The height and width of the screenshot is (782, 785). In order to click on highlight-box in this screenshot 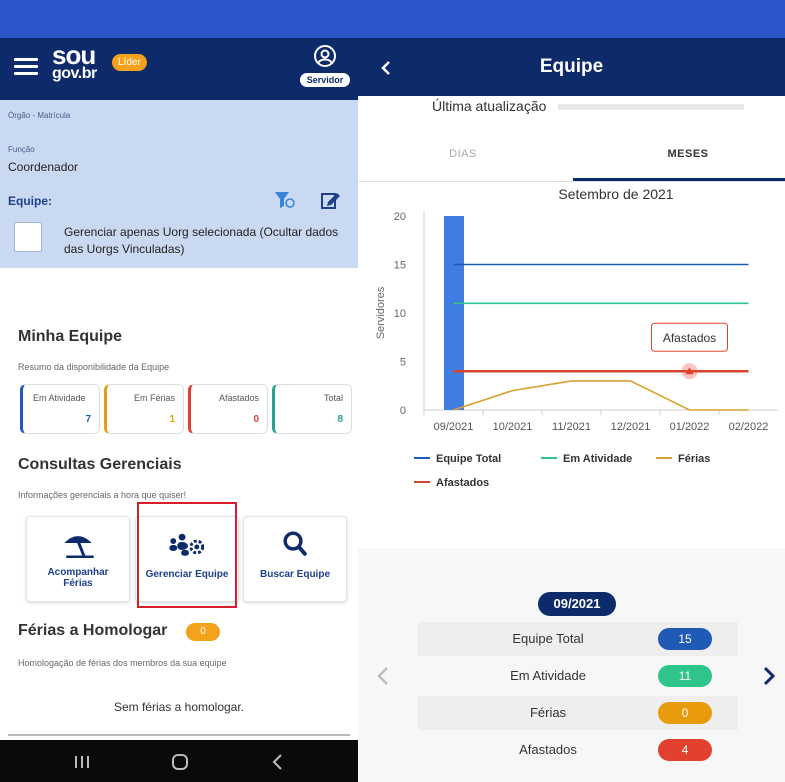, I will do `click(187, 555)`.